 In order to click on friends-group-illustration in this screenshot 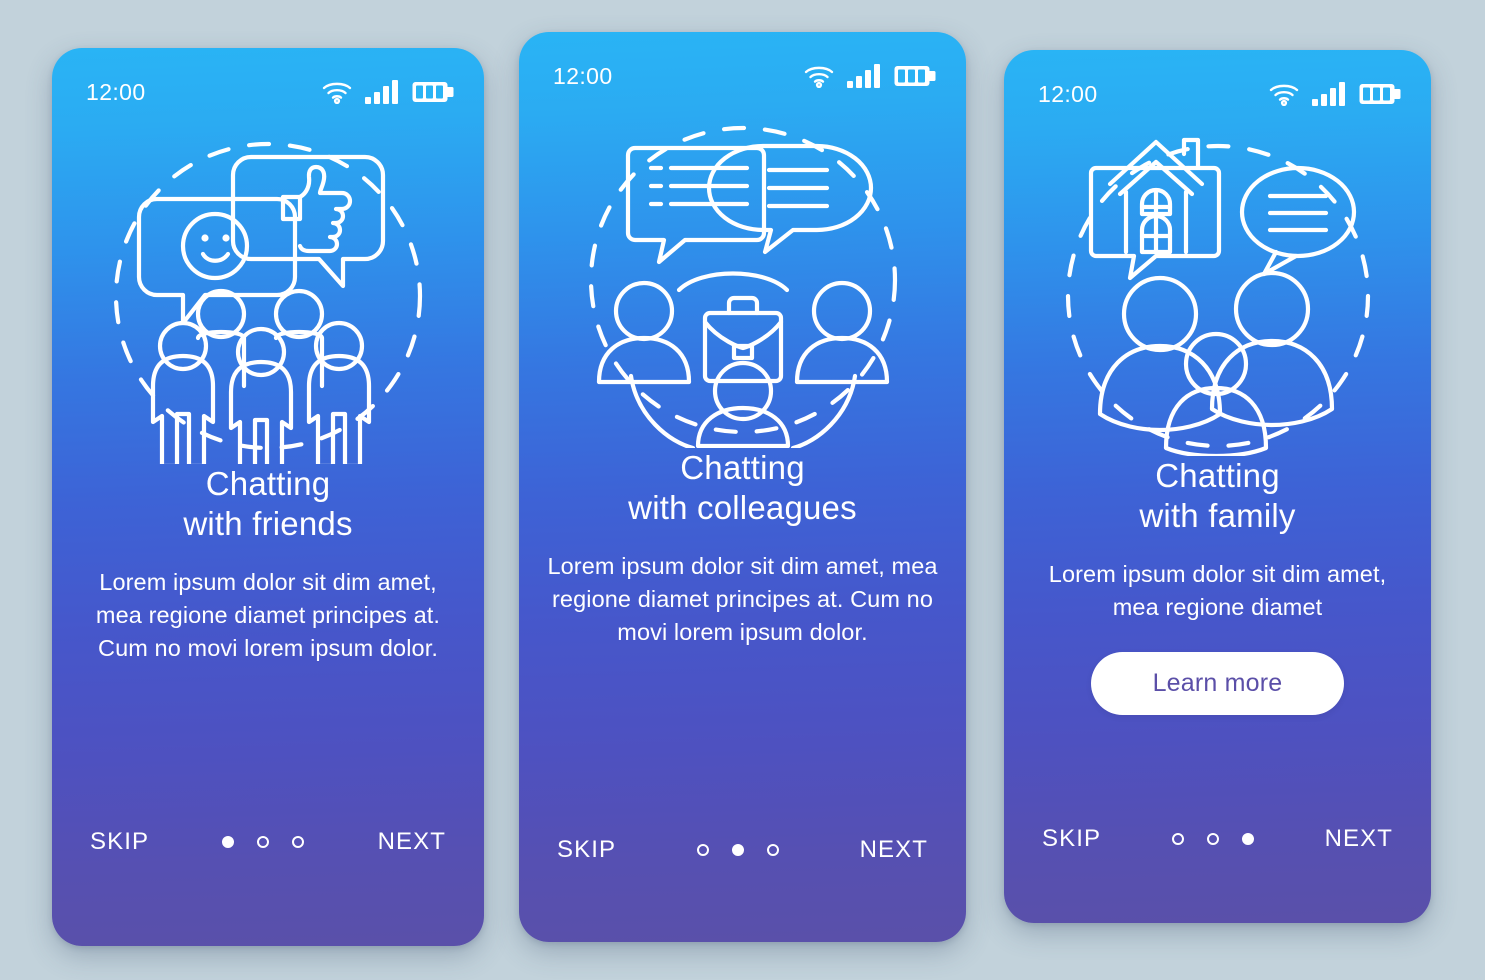, I will do `click(268, 294)`.